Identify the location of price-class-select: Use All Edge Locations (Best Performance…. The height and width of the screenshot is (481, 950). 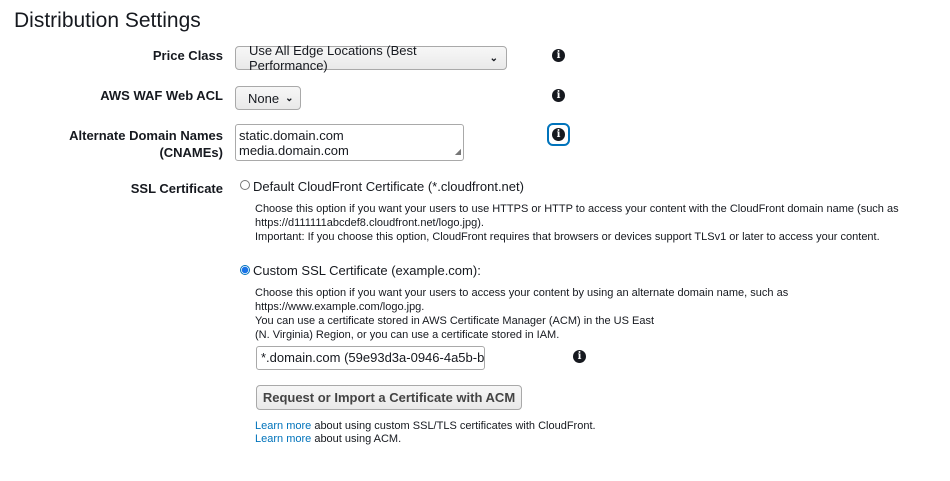
(371, 58).